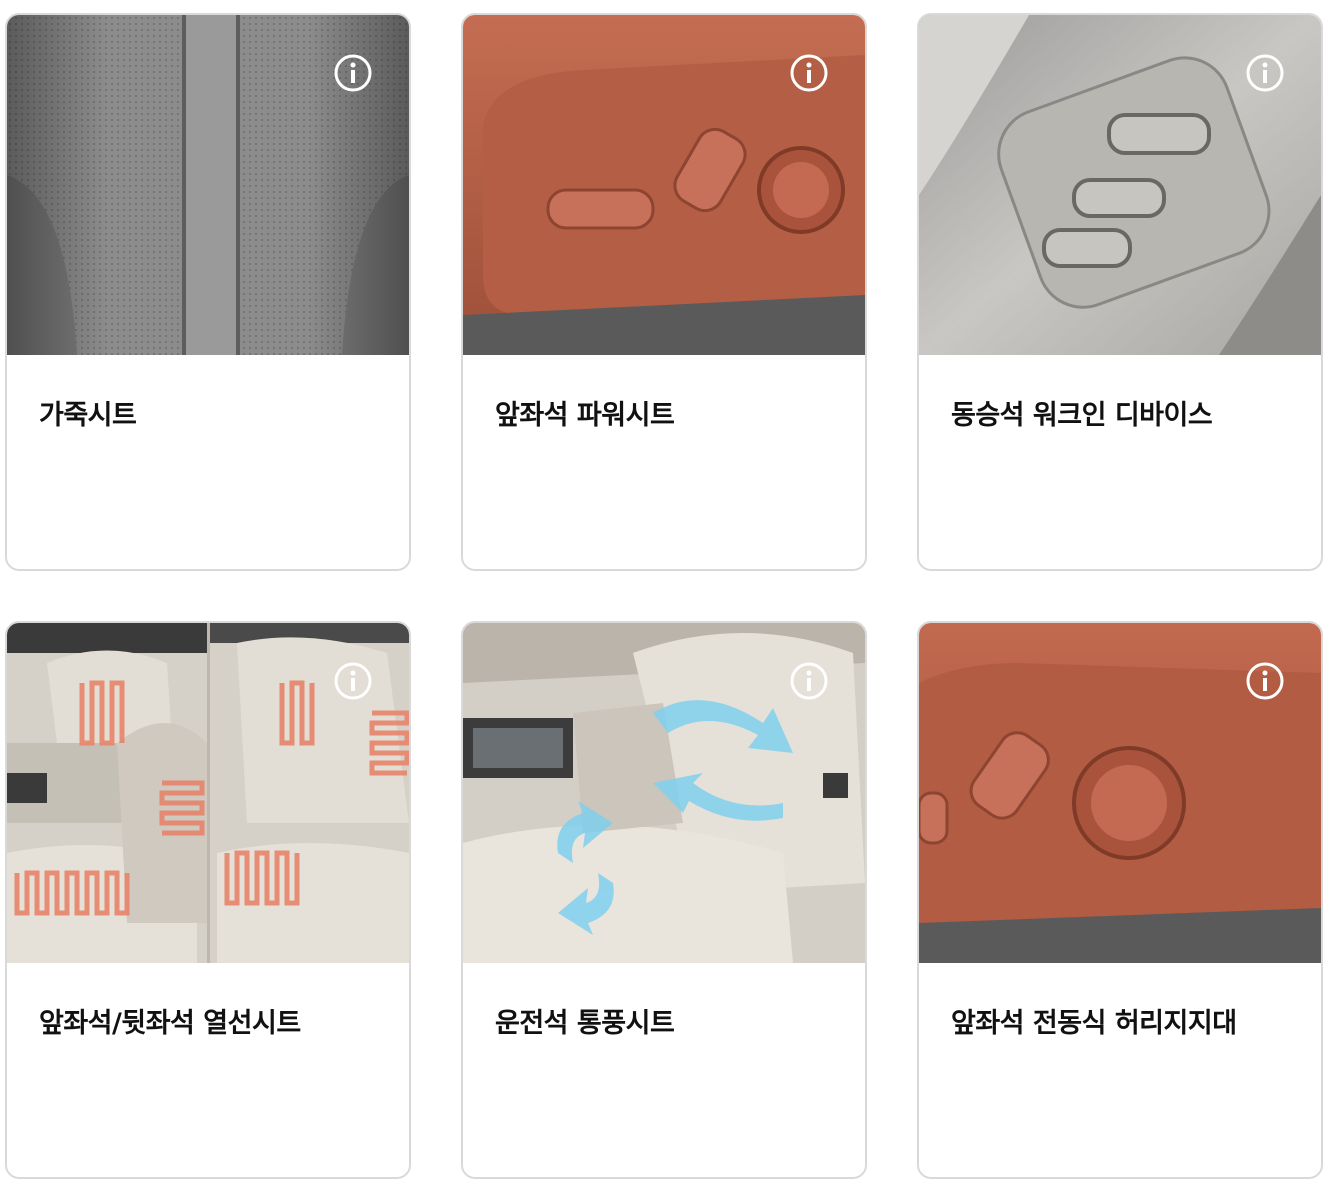  Describe the element at coordinates (208, 292) in the screenshot. I see `feature-card-leather-seat: 가죽시트` at that location.